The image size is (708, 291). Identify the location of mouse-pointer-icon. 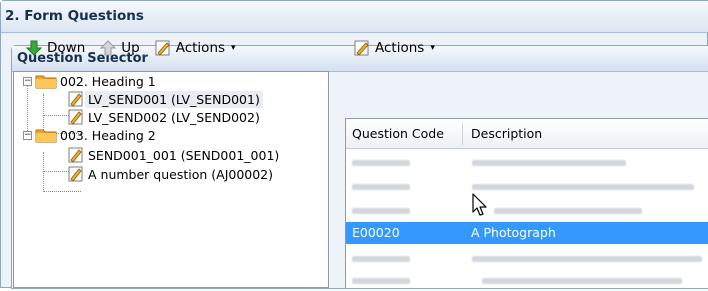
(479, 204).